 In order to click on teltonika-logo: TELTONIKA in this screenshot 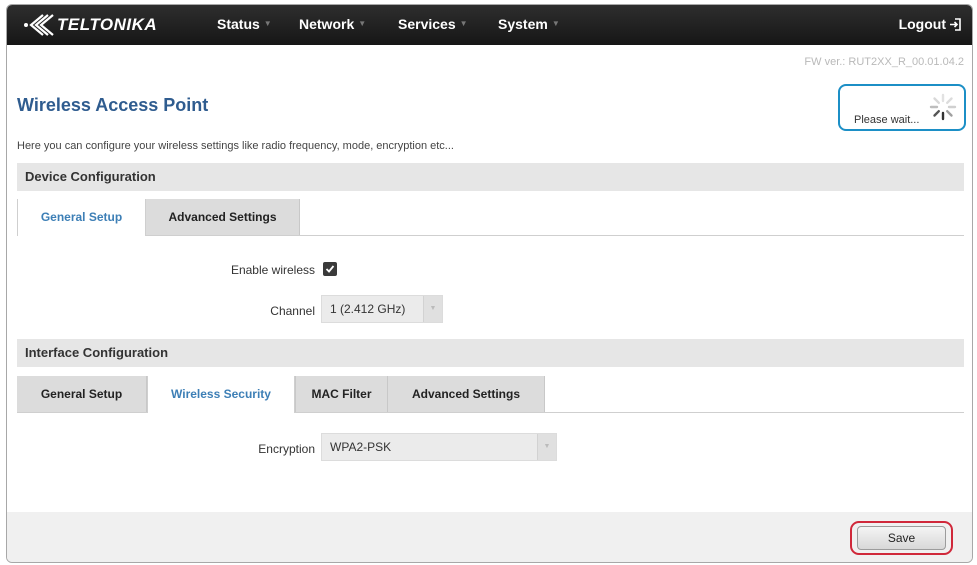, I will do `click(89, 25)`.